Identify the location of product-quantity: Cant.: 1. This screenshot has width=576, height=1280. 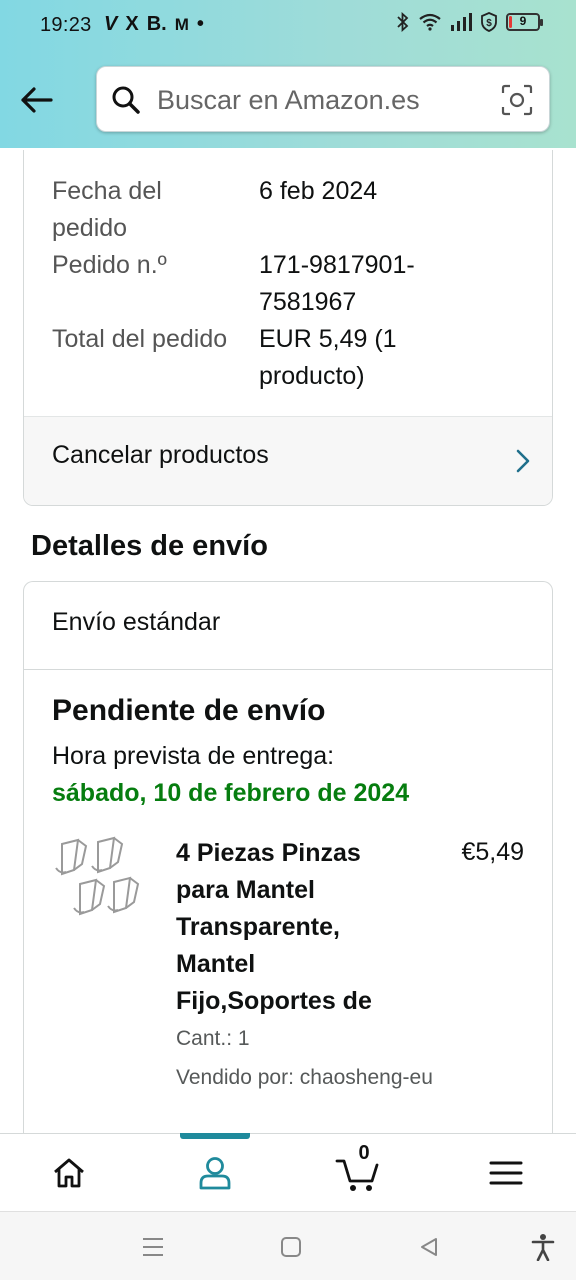
(213, 1038).